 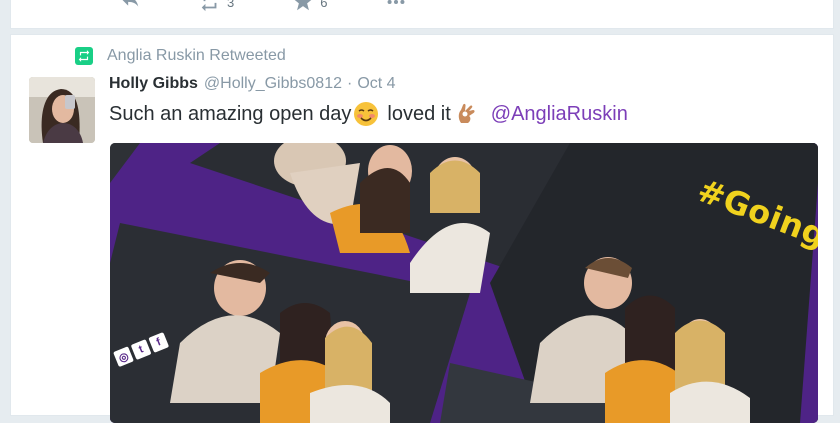 I want to click on reply-icon, so click(x=130, y=3).